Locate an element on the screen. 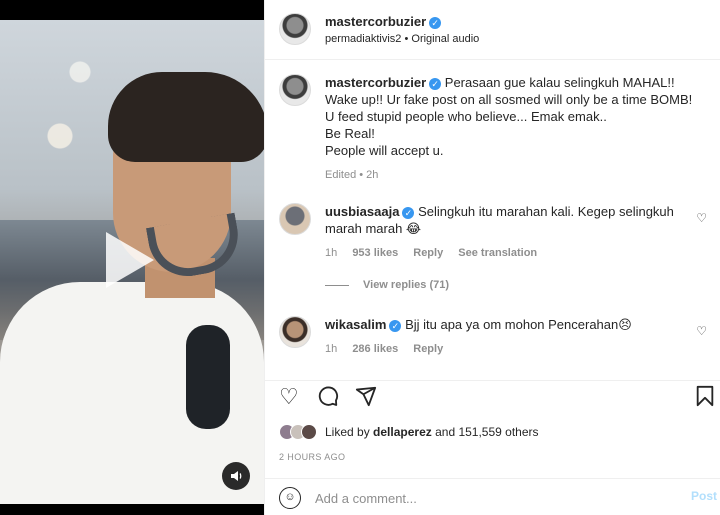 The width and height of the screenshot is (720, 515). post-date: 2 HOURS AGO is located at coordinates (312, 457).